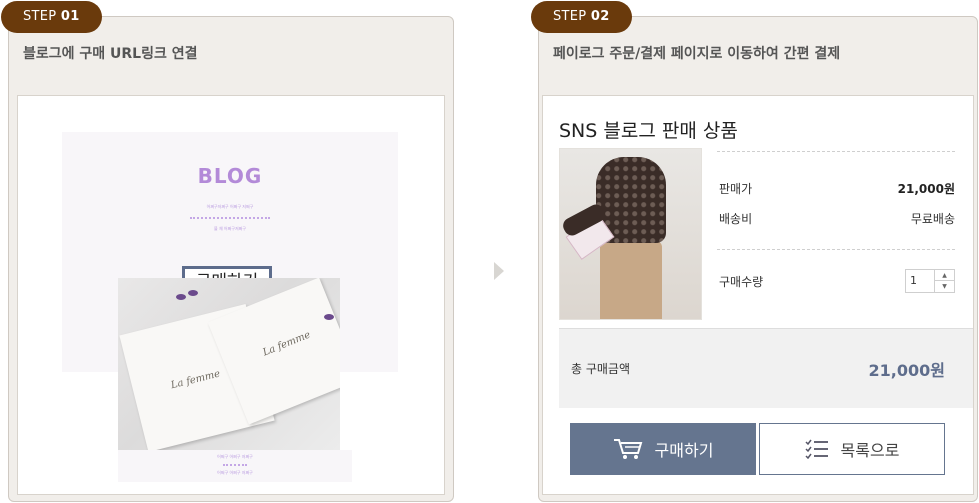 This screenshot has width=979, height=503. Describe the element at coordinates (235, 472) in the screenshot. I see `blog-small-text-bottom-2: 어쩌구 어쩌구 저쩌구` at that location.